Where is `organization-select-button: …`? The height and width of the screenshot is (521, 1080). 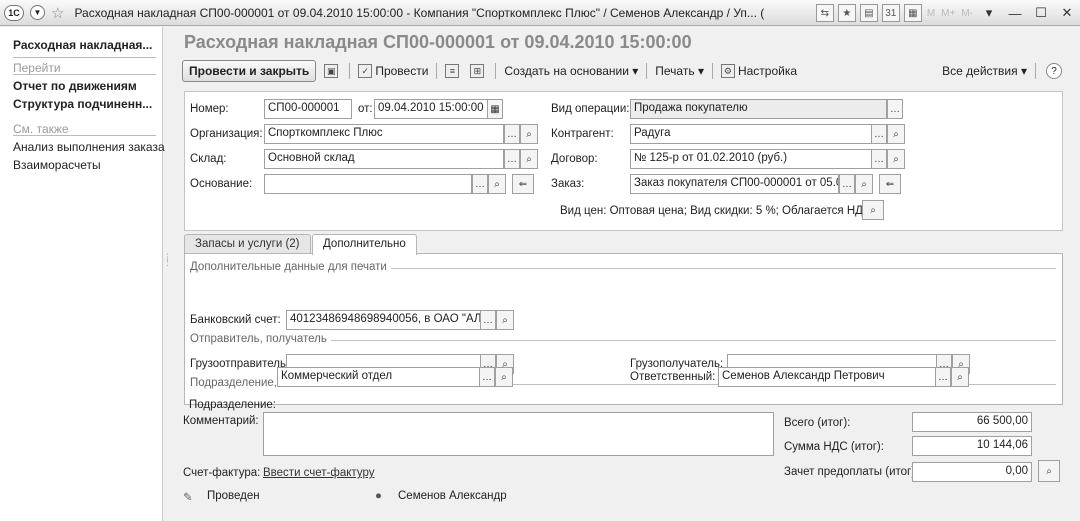
organization-select-button: … is located at coordinates (512, 134).